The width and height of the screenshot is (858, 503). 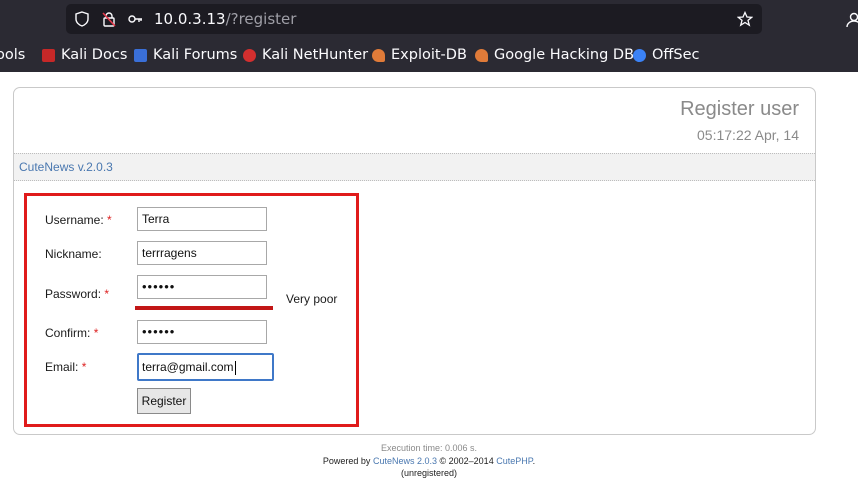 I want to click on google-hacking-db-icon, so click(x=481, y=55).